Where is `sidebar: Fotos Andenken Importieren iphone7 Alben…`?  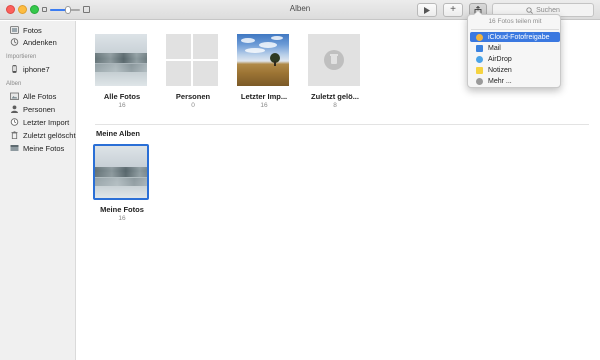 sidebar: Fotos Andenken Importieren iphone7 Alben… is located at coordinates (38, 190).